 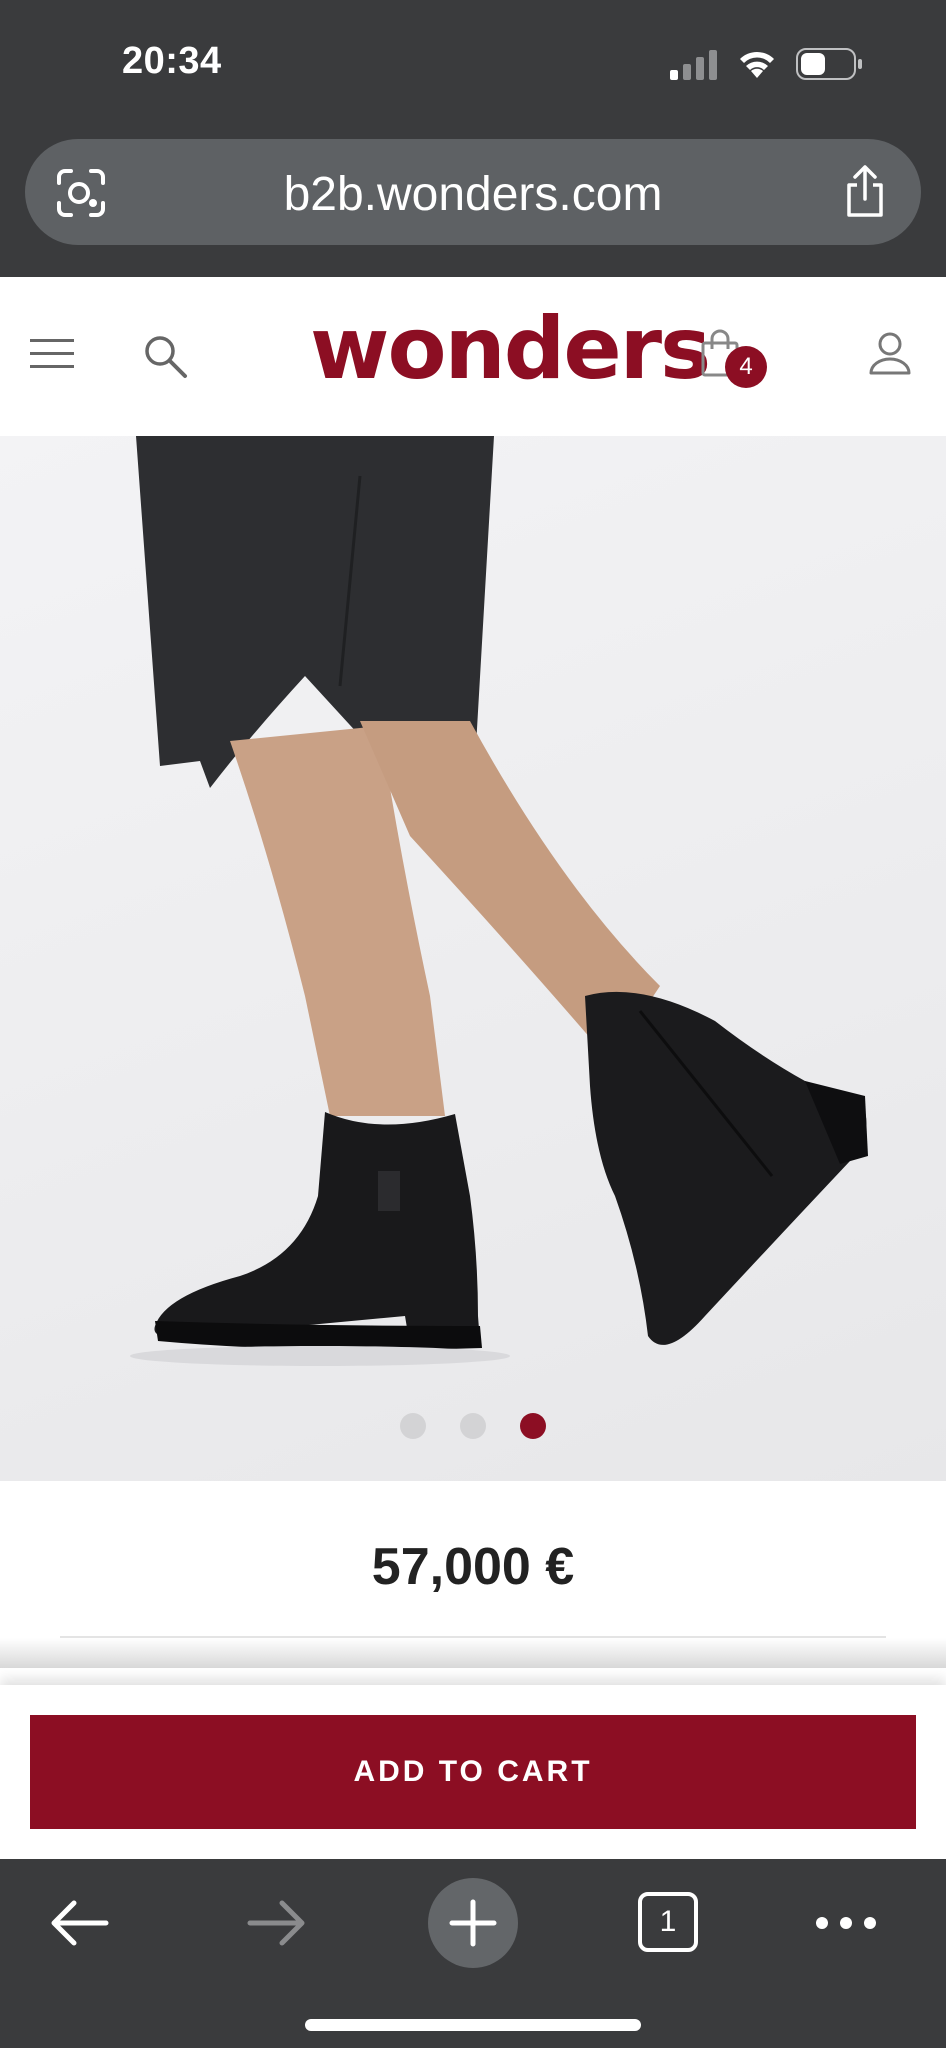 What do you see at coordinates (829, 64) in the screenshot?
I see `battery-icon` at bounding box center [829, 64].